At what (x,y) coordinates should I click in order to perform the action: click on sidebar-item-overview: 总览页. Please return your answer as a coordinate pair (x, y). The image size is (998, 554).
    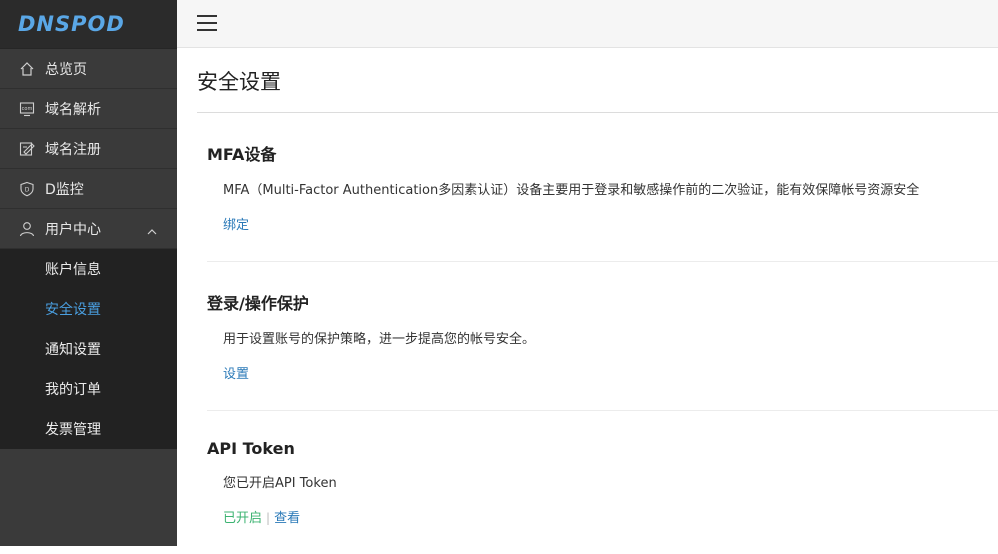
    Looking at the image, I should click on (88, 69).